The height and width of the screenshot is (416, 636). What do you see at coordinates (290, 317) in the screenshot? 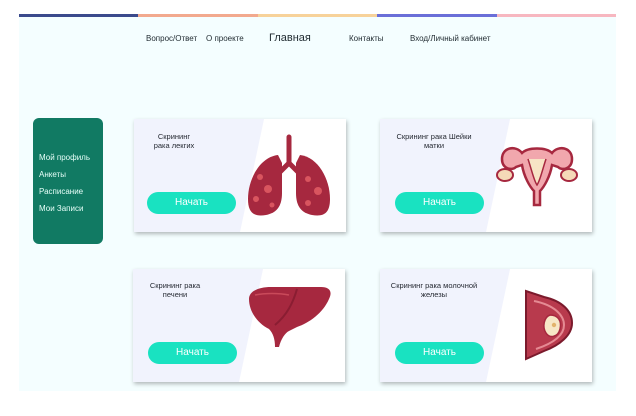
I see `liver-icon` at bounding box center [290, 317].